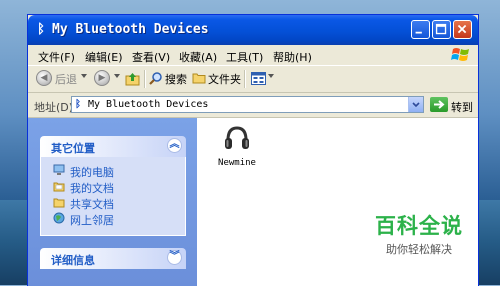 This screenshot has width=500, height=286. I want to click on other-places-item-shared-documents: 共享文档, so click(119, 203).